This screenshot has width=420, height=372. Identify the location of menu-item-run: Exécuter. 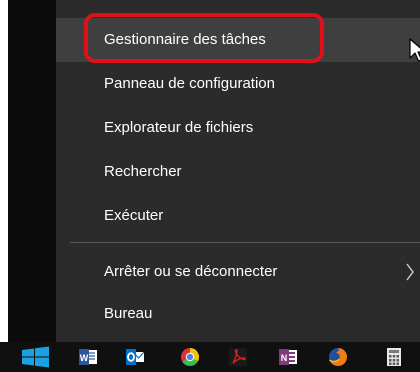
(238, 216).